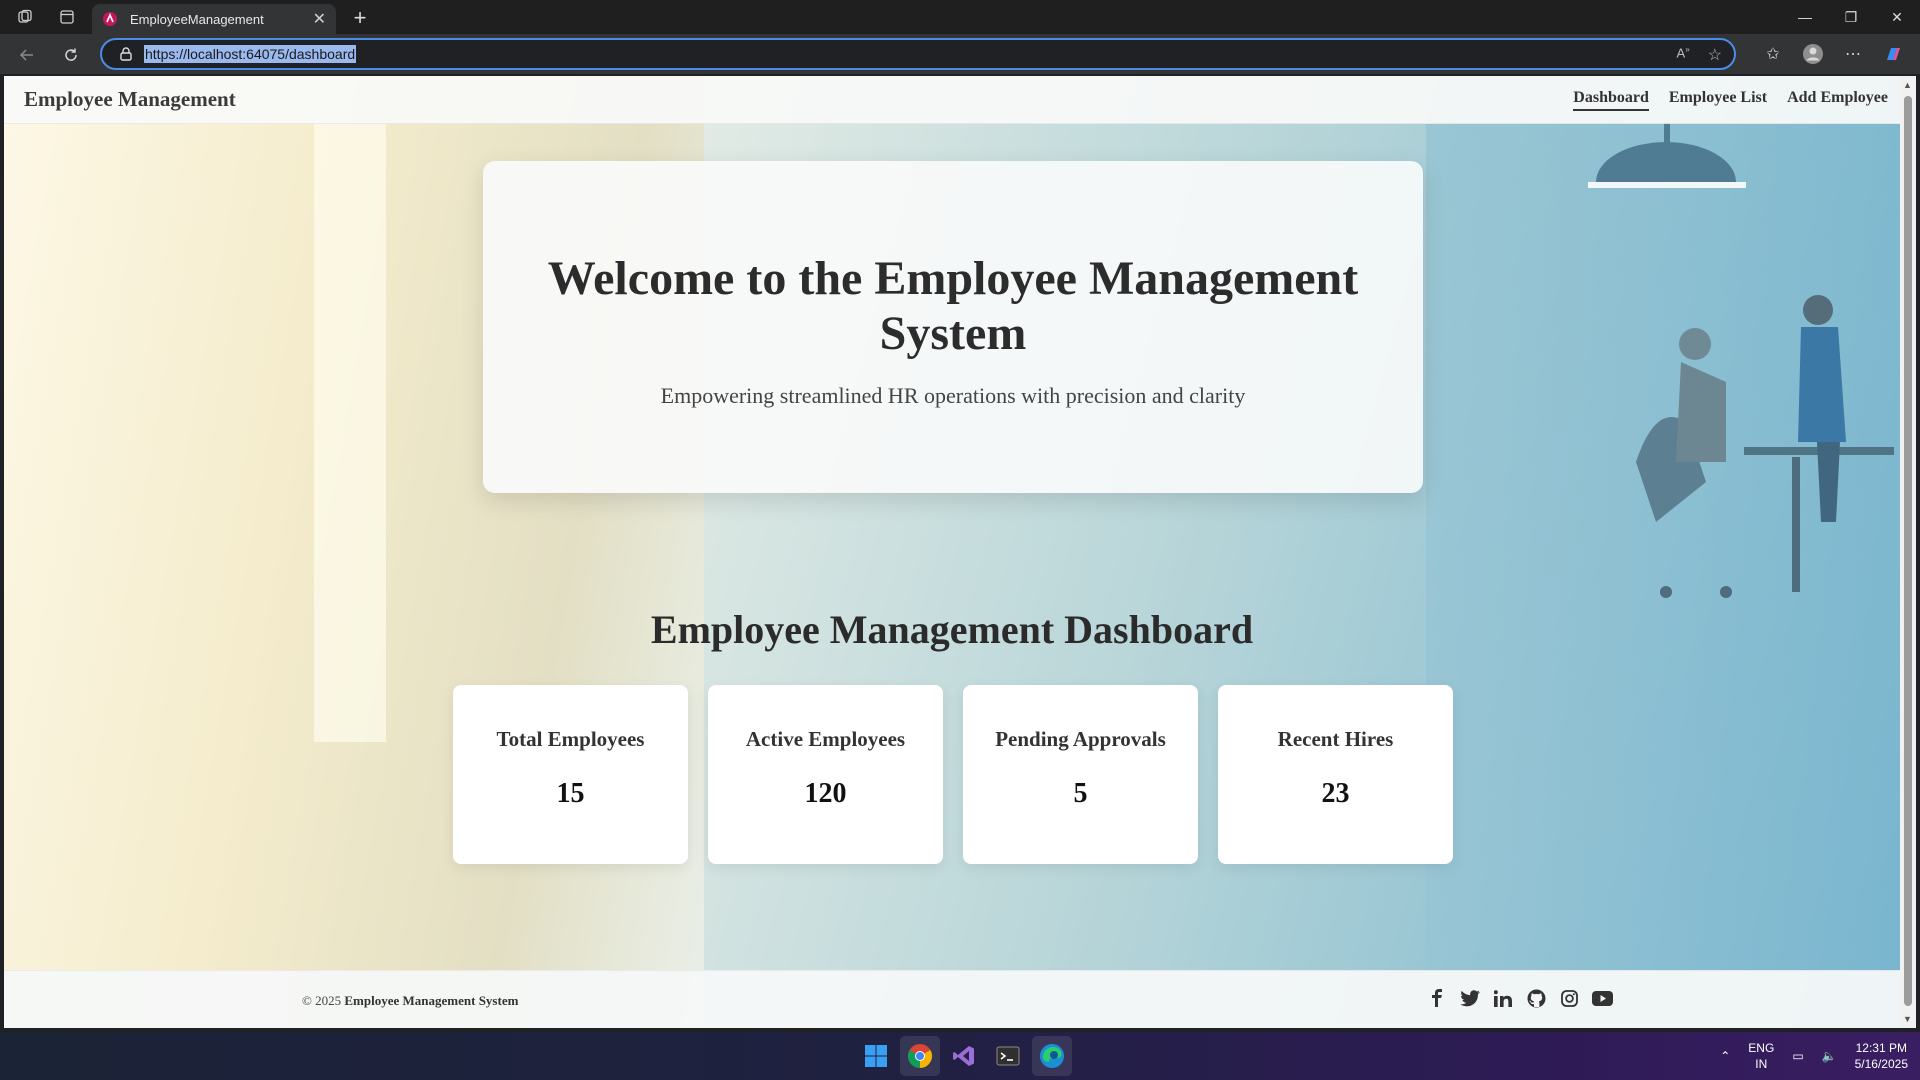 This screenshot has height=1080, width=1920. Describe the element at coordinates (1761, 1064) in the screenshot. I see `language-line2: IN` at that location.